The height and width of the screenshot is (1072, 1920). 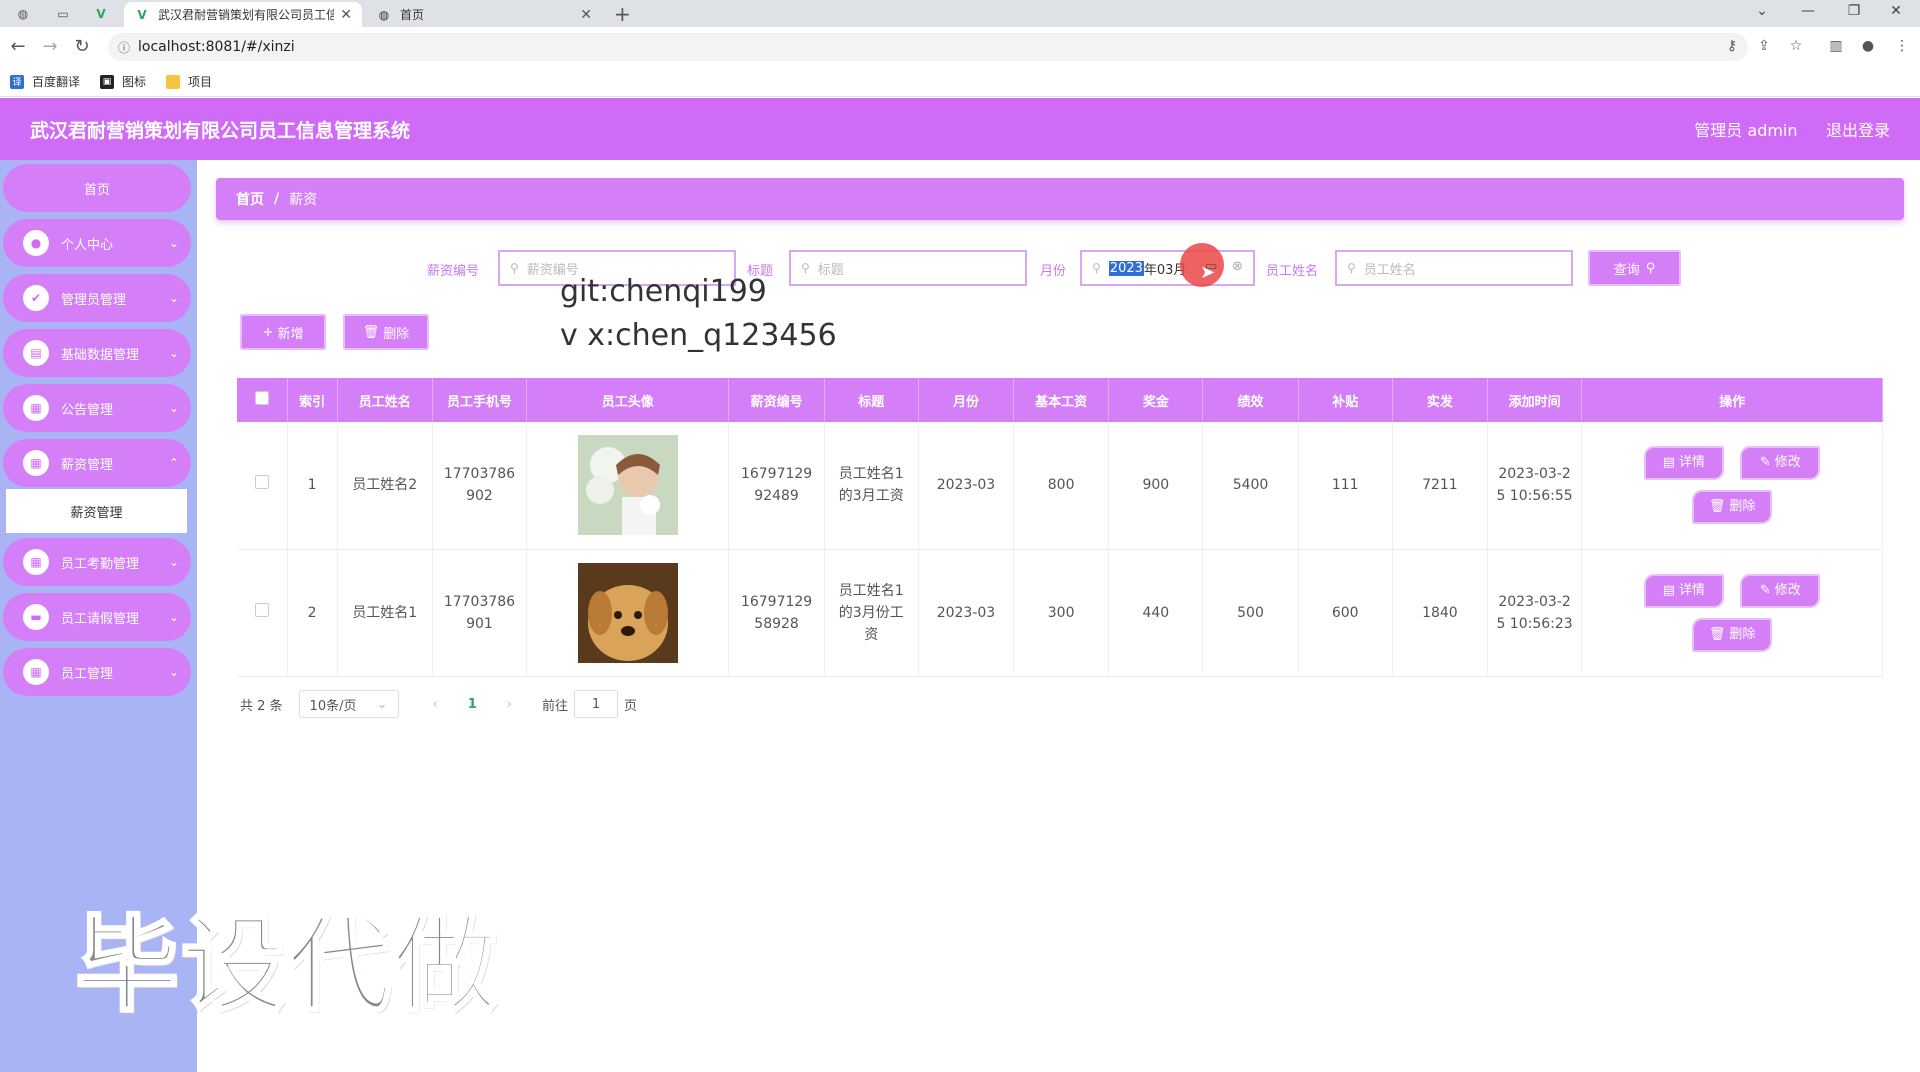 What do you see at coordinates (1836, 46) in the screenshot?
I see `sidepanel-icon: ▥` at bounding box center [1836, 46].